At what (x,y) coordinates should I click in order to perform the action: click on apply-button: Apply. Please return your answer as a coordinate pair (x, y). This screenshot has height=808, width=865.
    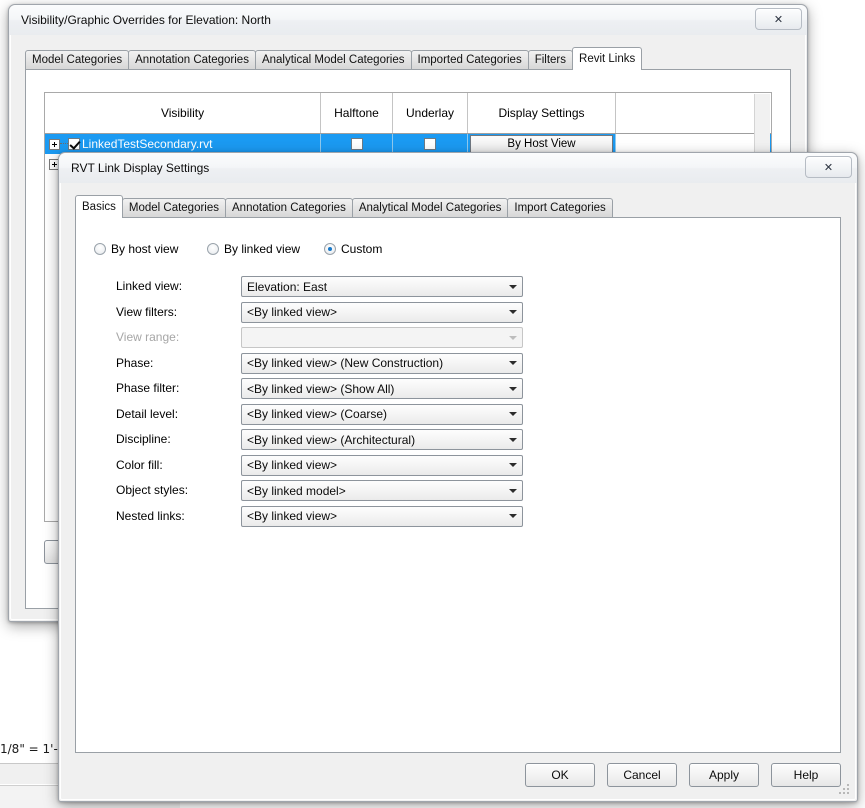
    Looking at the image, I should click on (724, 775).